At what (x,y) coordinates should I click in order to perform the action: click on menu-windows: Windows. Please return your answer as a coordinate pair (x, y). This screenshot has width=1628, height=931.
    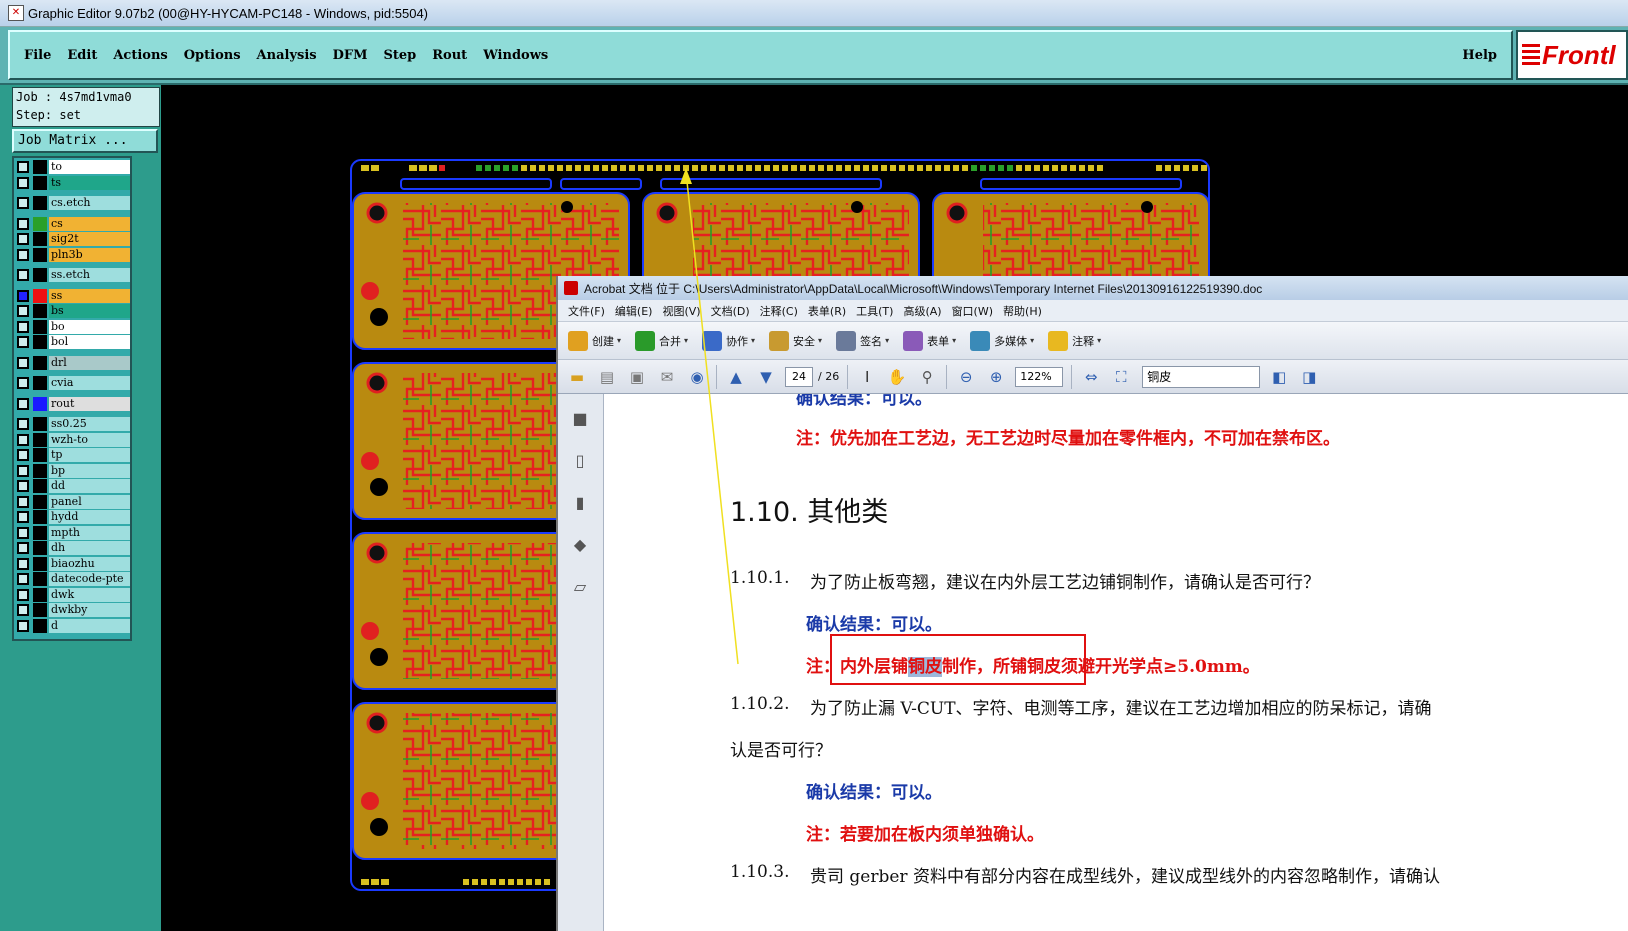
    Looking at the image, I should click on (515, 55).